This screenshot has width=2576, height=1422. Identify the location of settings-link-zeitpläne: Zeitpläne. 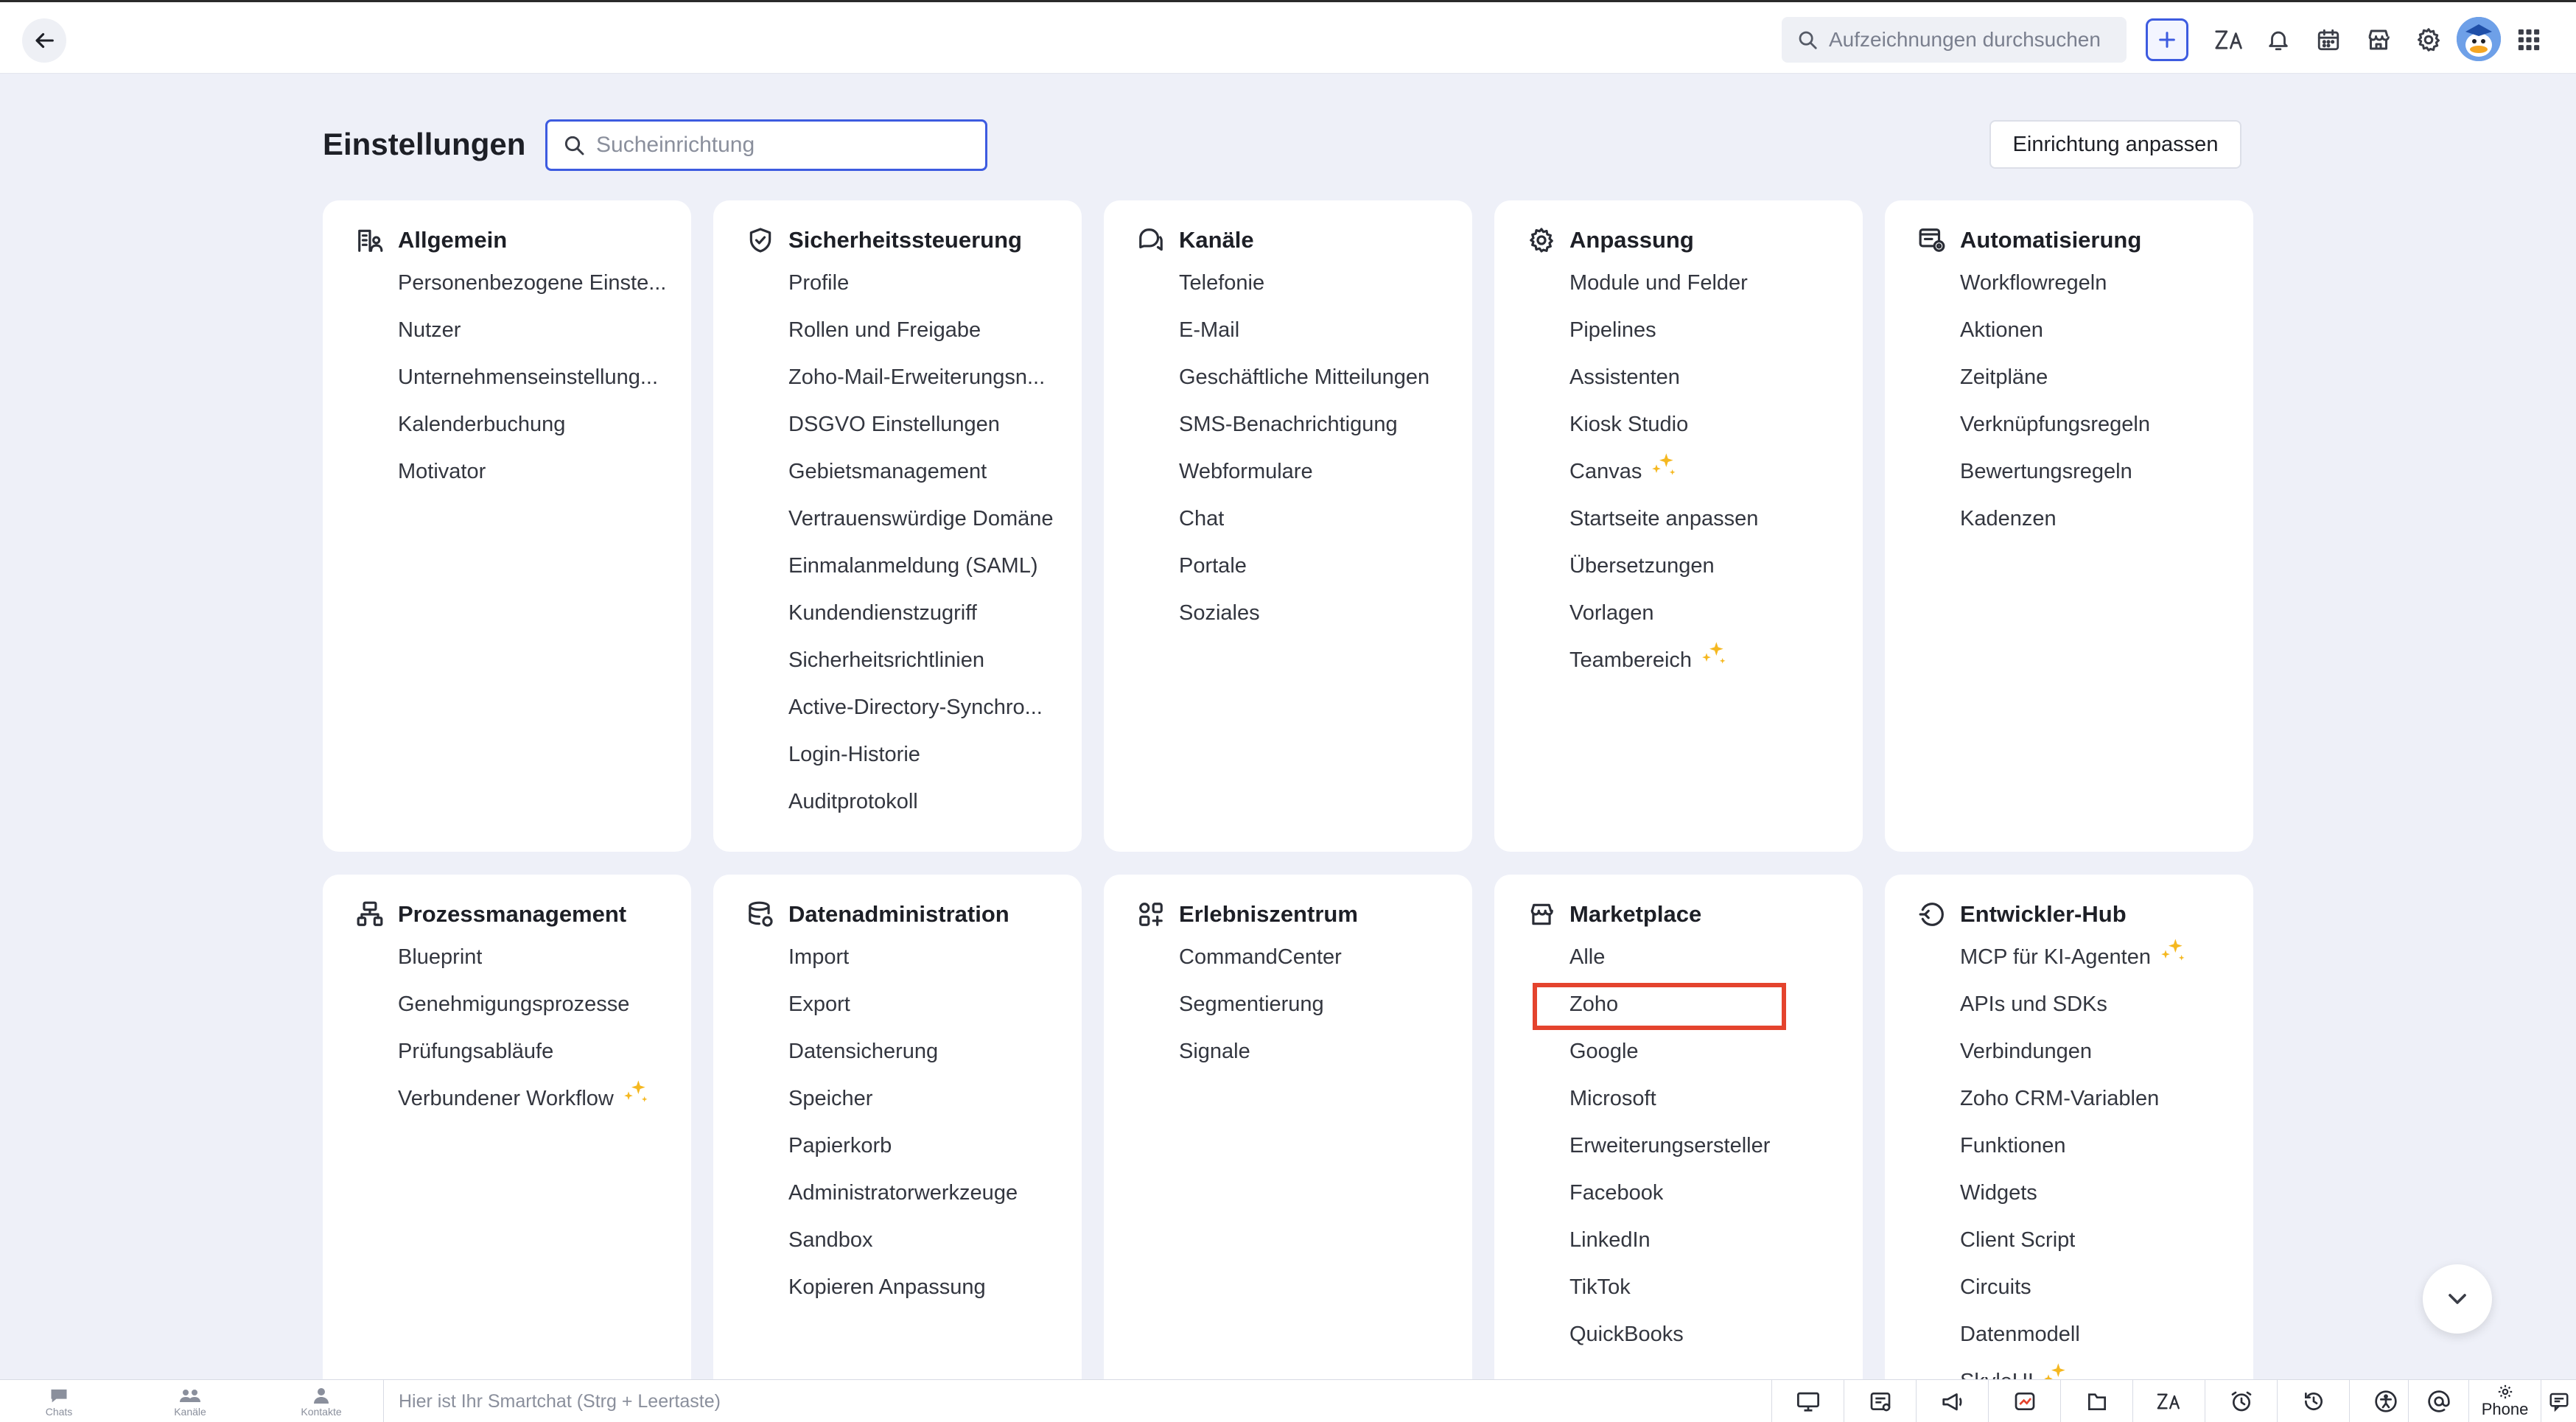
(2055, 389).